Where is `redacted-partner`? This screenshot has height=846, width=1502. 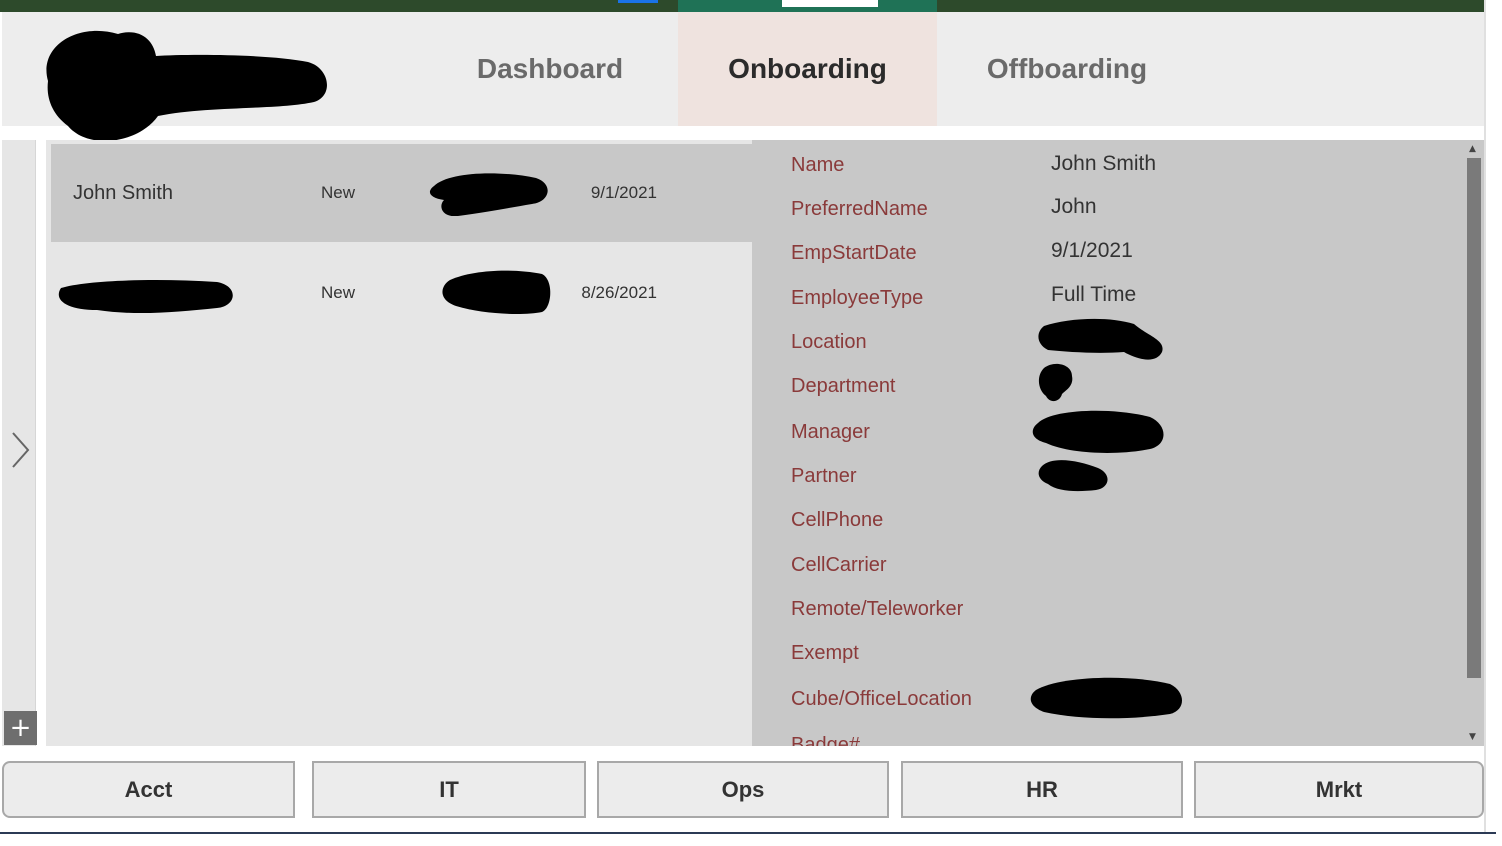 redacted-partner is located at coordinates (1073, 476).